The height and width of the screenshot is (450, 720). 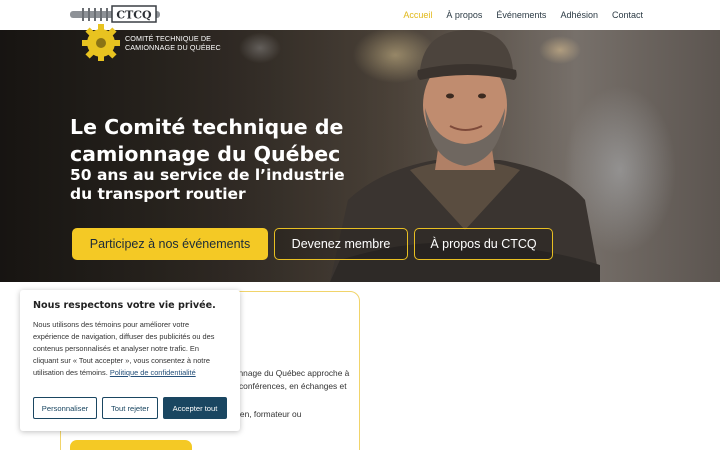 I want to click on intro-text-line-3: icien, formateur ou, so click(x=267, y=414).